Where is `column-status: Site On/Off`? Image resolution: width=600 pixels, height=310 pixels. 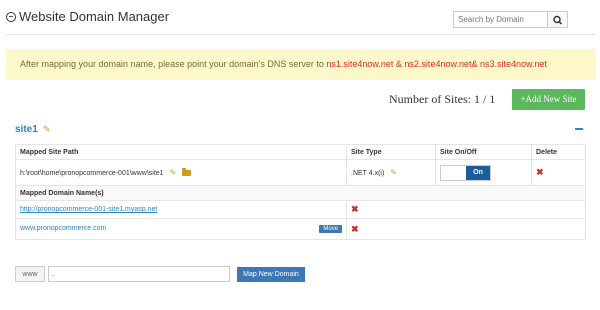
column-status: Site On/Off is located at coordinates (483, 152).